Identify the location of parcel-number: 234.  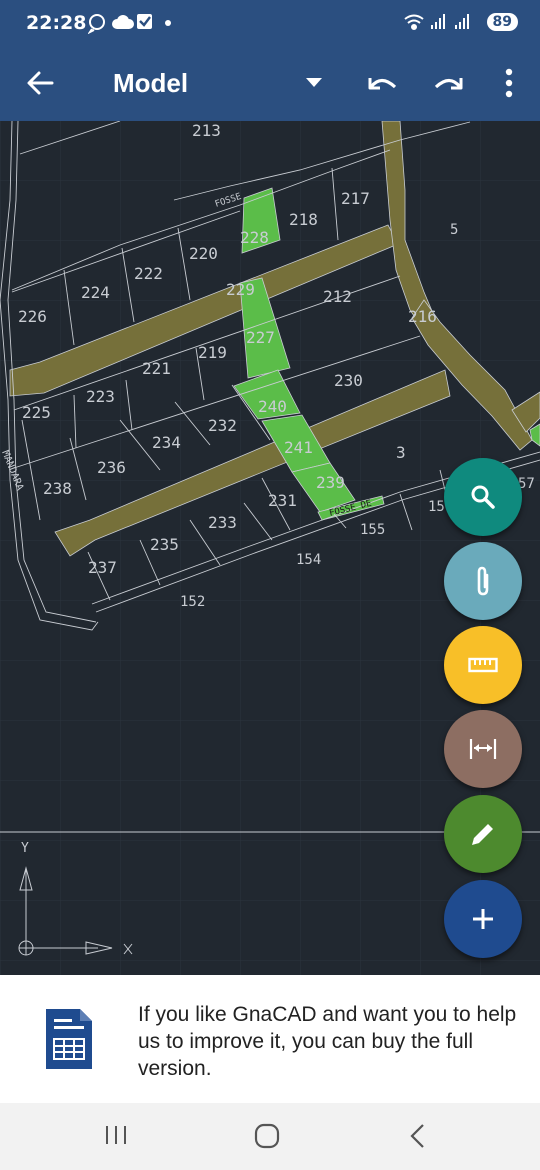
(166, 442).